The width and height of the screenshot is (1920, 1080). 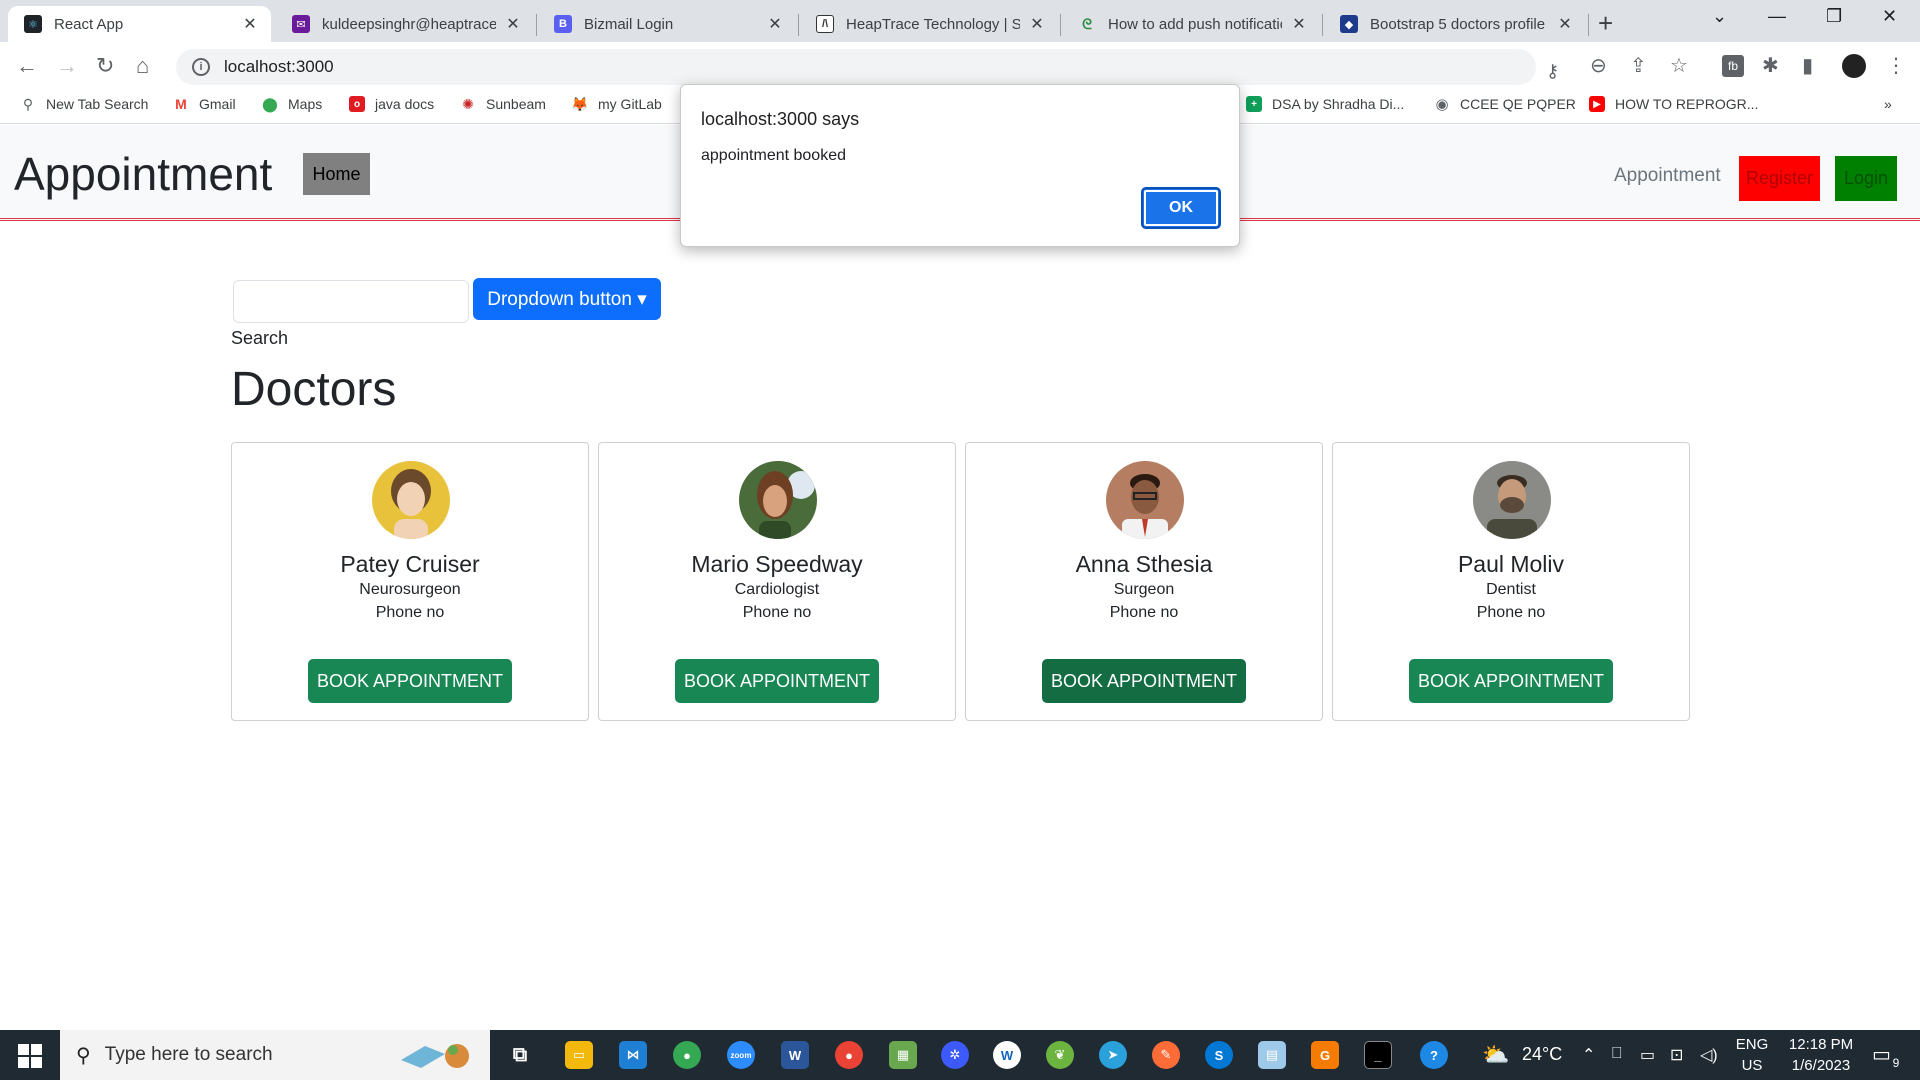 What do you see at coordinates (1866, 178) in the screenshot?
I see `login-button: Login` at bounding box center [1866, 178].